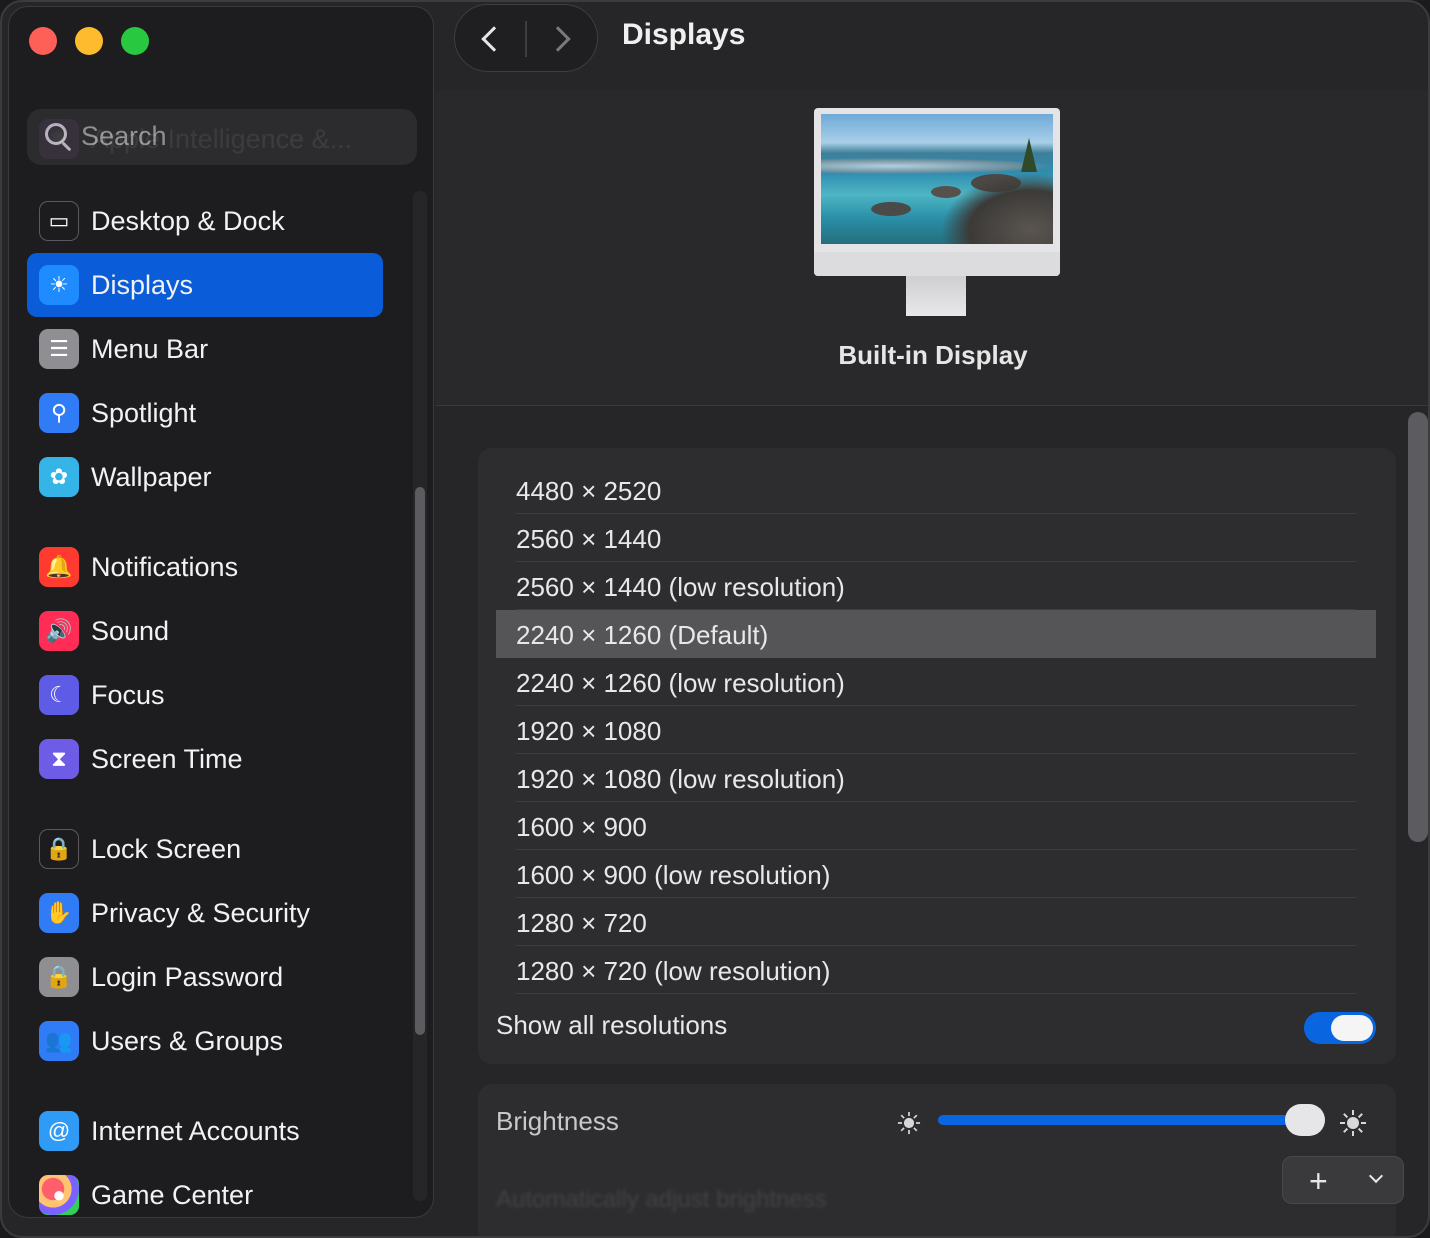 Image resolution: width=1430 pixels, height=1238 pixels. I want to click on sidebar-item-wallpaper: ✿ Wallpaper, so click(205, 477).